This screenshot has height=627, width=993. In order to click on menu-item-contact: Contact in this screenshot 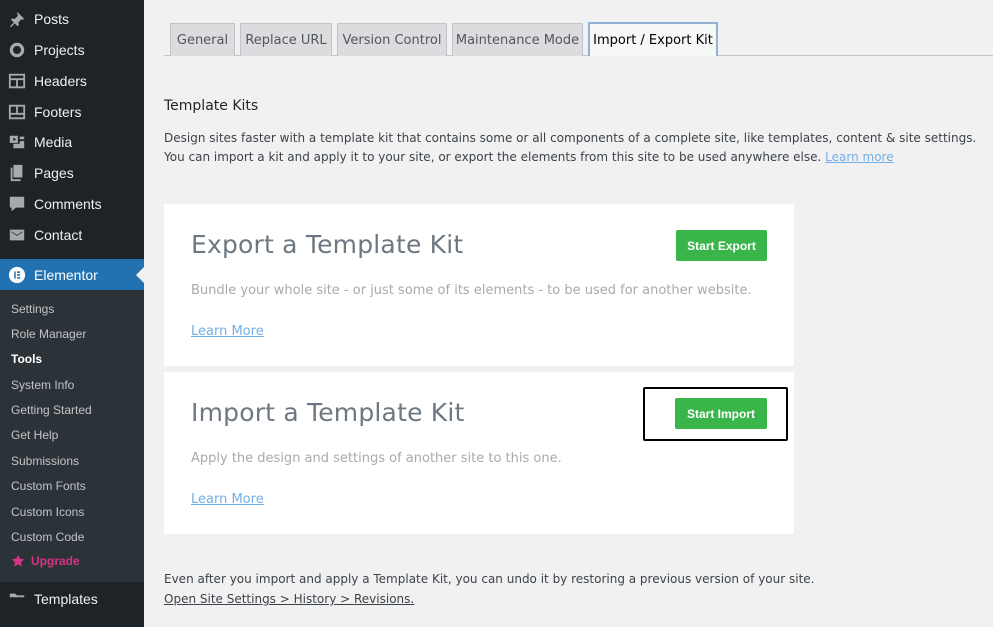, I will do `click(72, 234)`.